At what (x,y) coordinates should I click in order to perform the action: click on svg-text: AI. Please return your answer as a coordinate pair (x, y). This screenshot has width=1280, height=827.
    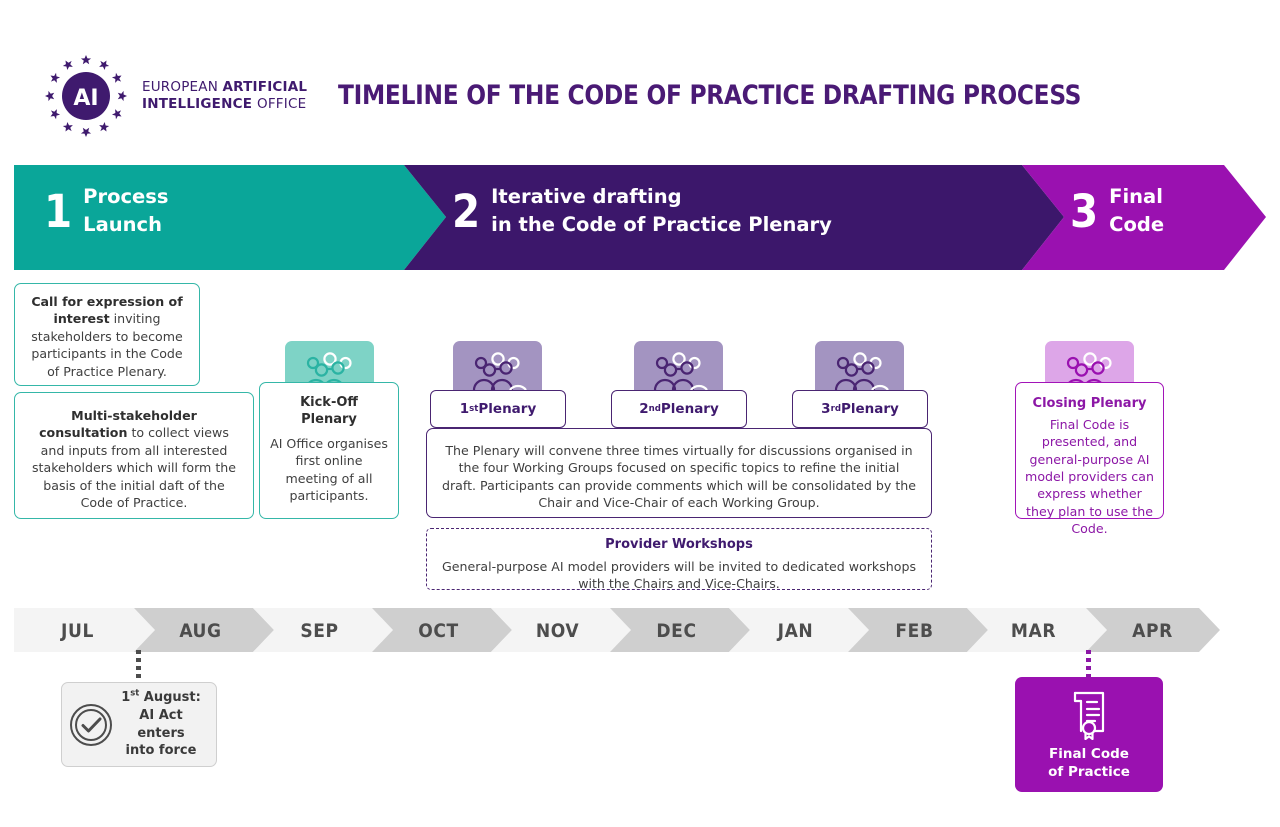
    Looking at the image, I should click on (85, 98).